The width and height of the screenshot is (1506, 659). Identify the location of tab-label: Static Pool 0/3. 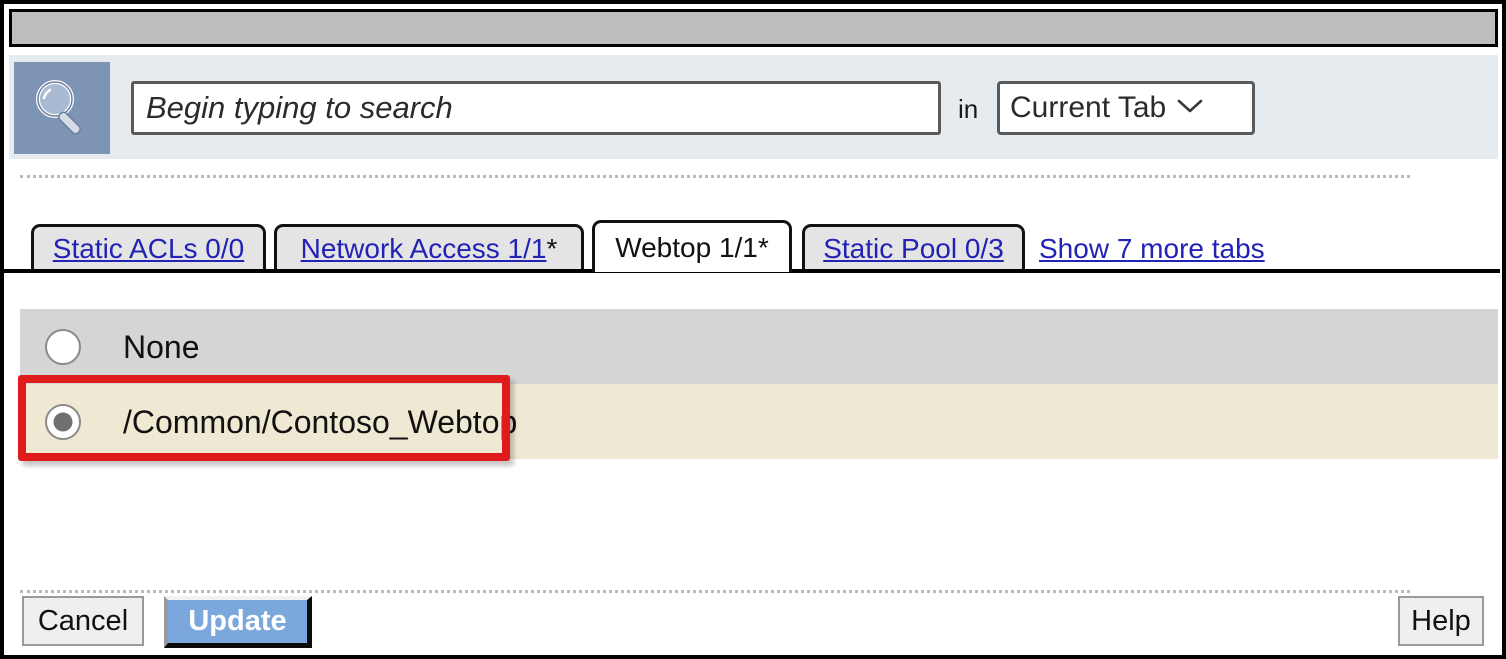
(913, 248).